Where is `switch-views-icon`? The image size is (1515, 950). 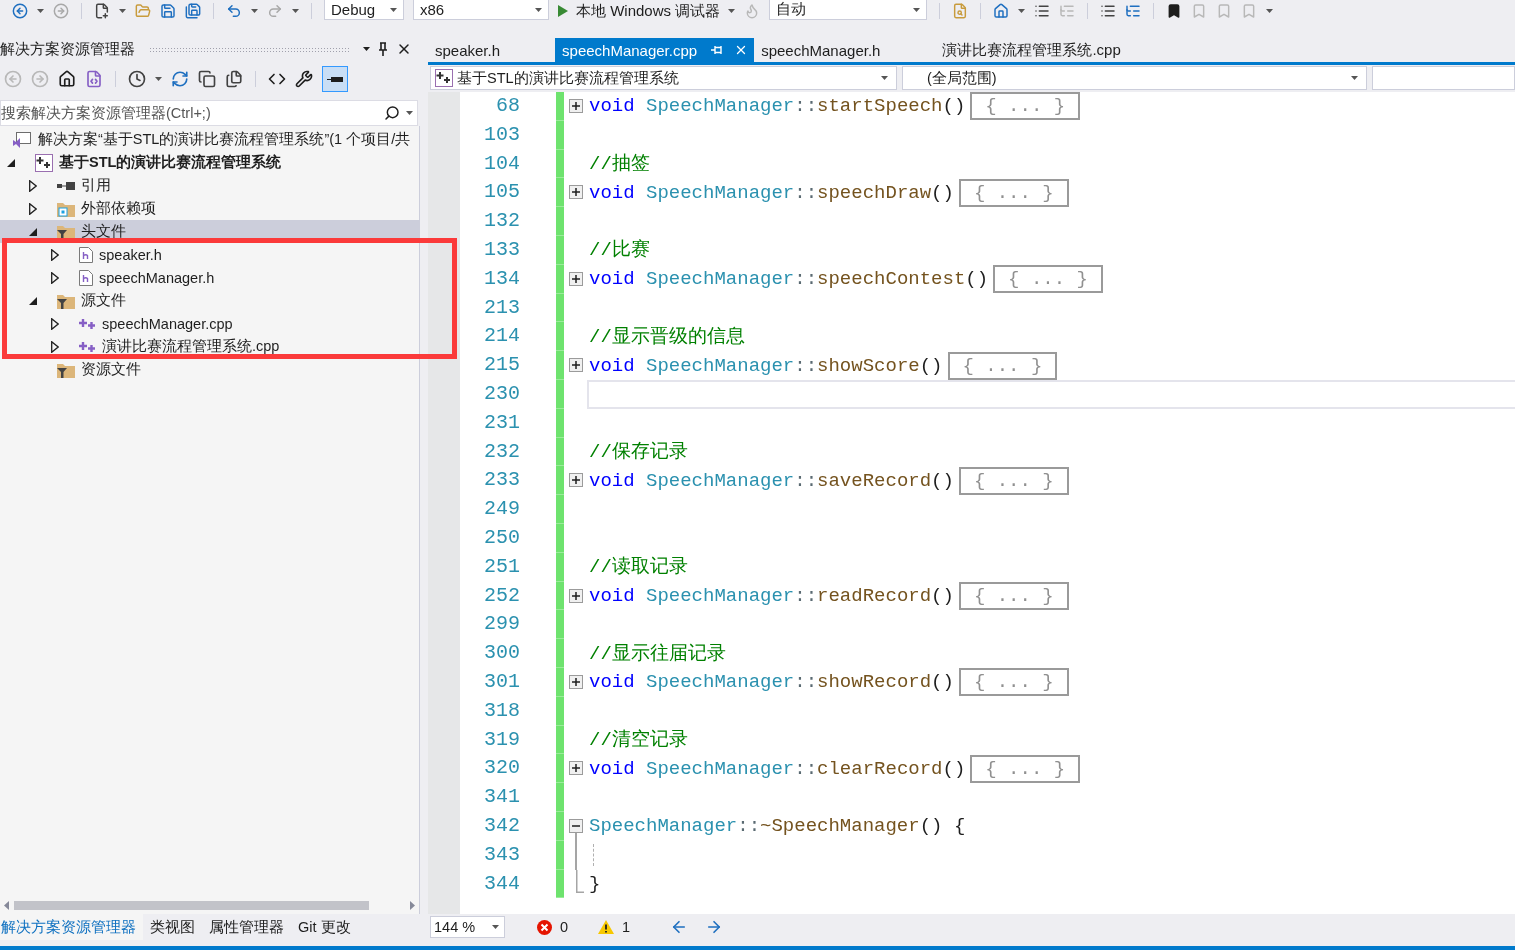
switch-views-icon is located at coordinates (94, 79).